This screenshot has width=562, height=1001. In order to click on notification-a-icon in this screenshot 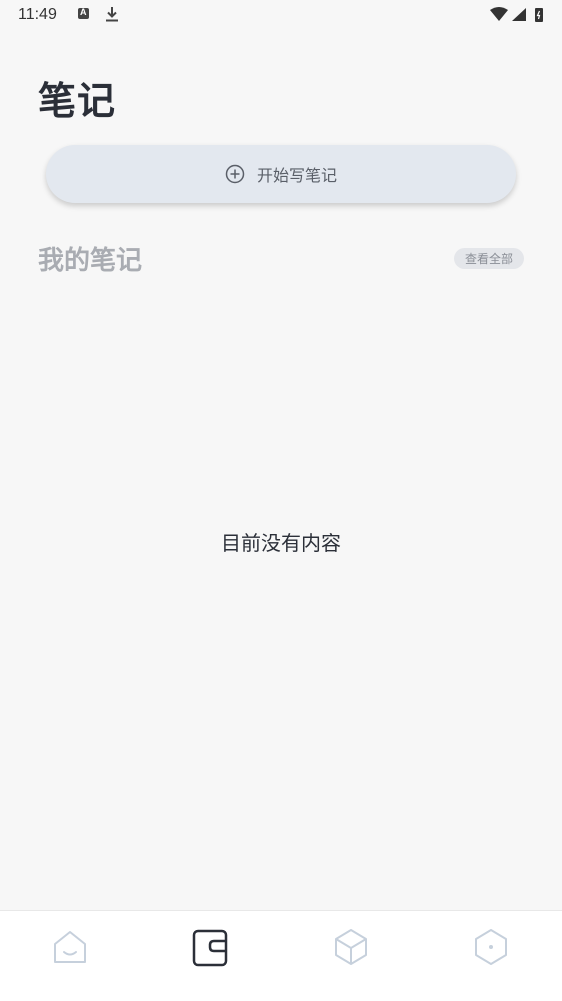, I will do `click(83, 13)`.